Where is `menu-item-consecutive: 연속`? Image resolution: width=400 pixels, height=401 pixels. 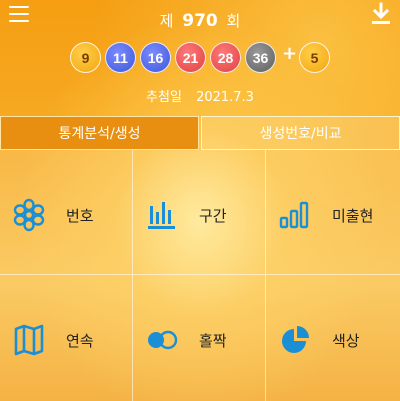 menu-item-consecutive: 연속 is located at coordinates (66, 338).